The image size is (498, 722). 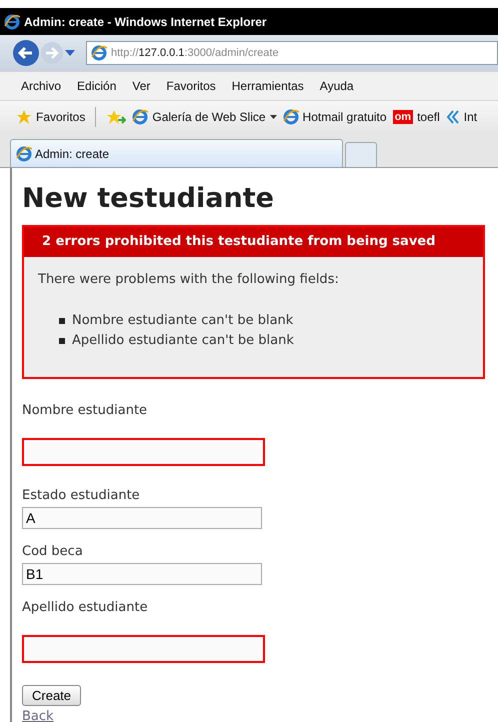 I want to click on field-label: Cod beca, so click(x=53, y=551).